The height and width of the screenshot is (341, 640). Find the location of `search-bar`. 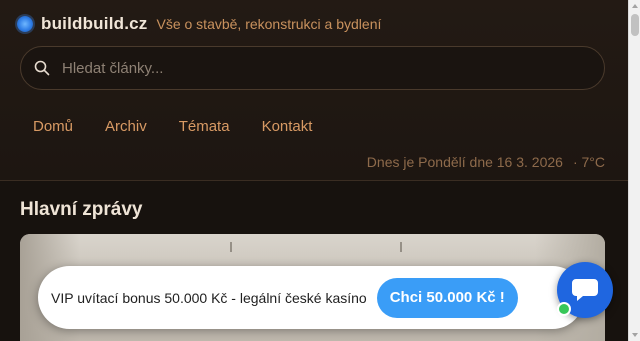

search-bar is located at coordinates (312, 68).